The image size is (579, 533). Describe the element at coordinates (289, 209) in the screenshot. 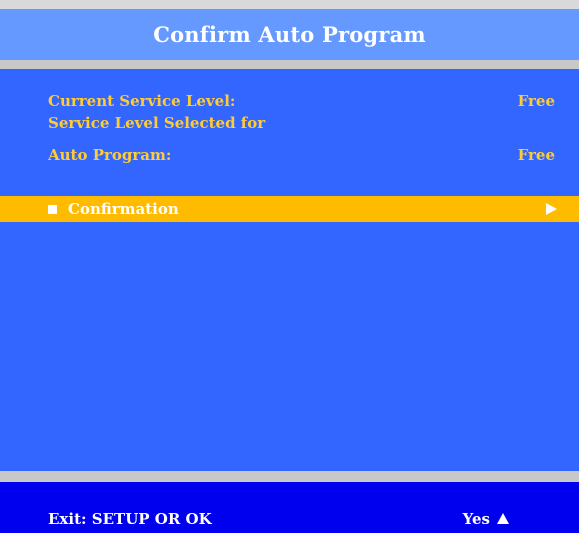

I see `confirmation-menu-item: Confirmation` at that location.